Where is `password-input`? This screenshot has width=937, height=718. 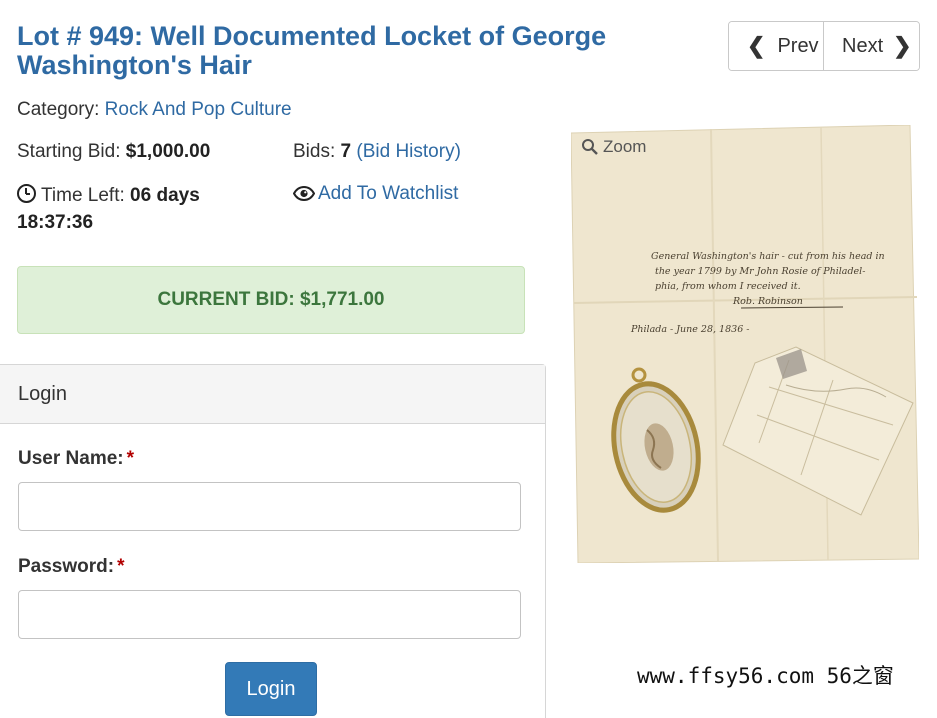 password-input is located at coordinates (269, 614).